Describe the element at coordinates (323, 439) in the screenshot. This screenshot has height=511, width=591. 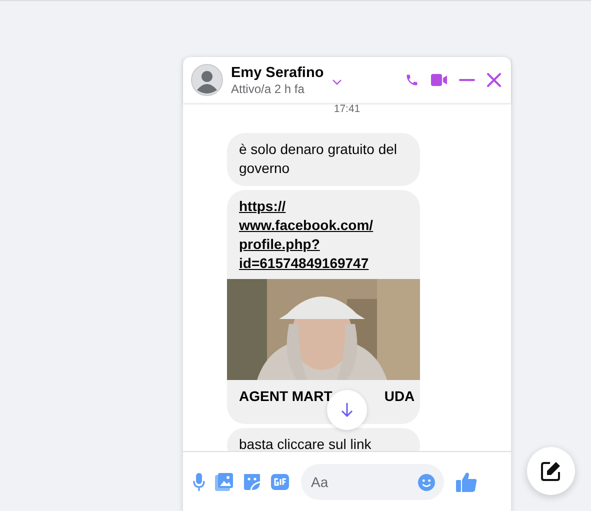
I see `message-bubble: basta cliccare sul link` at that location.